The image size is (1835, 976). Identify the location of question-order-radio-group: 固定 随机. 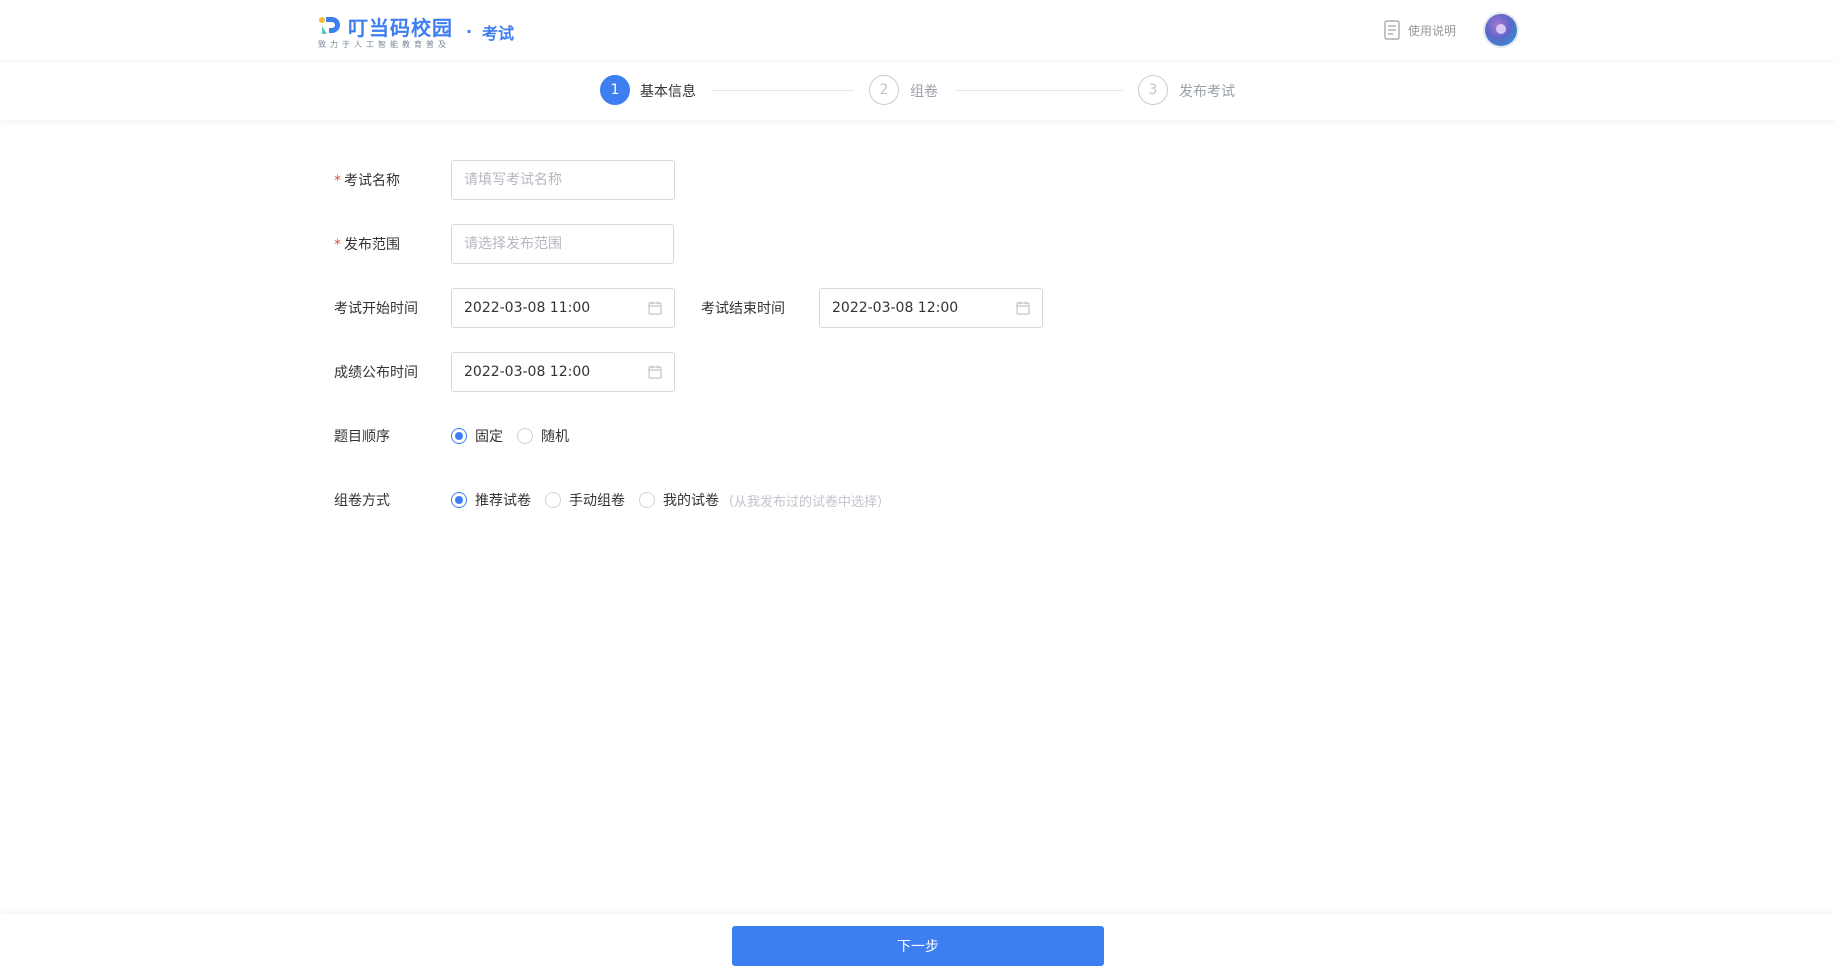
(517, 436).